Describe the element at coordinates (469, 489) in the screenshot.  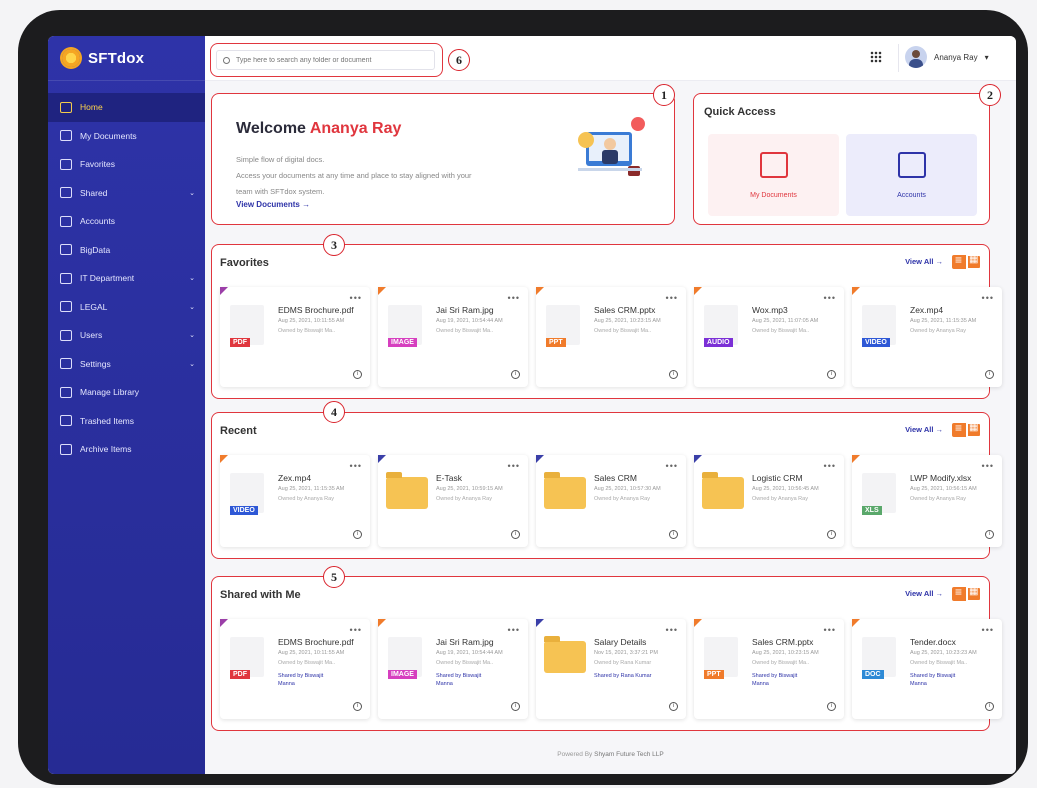
I see `folder-date: Aug 25, 2021, 10:59:15 AM` at that location.